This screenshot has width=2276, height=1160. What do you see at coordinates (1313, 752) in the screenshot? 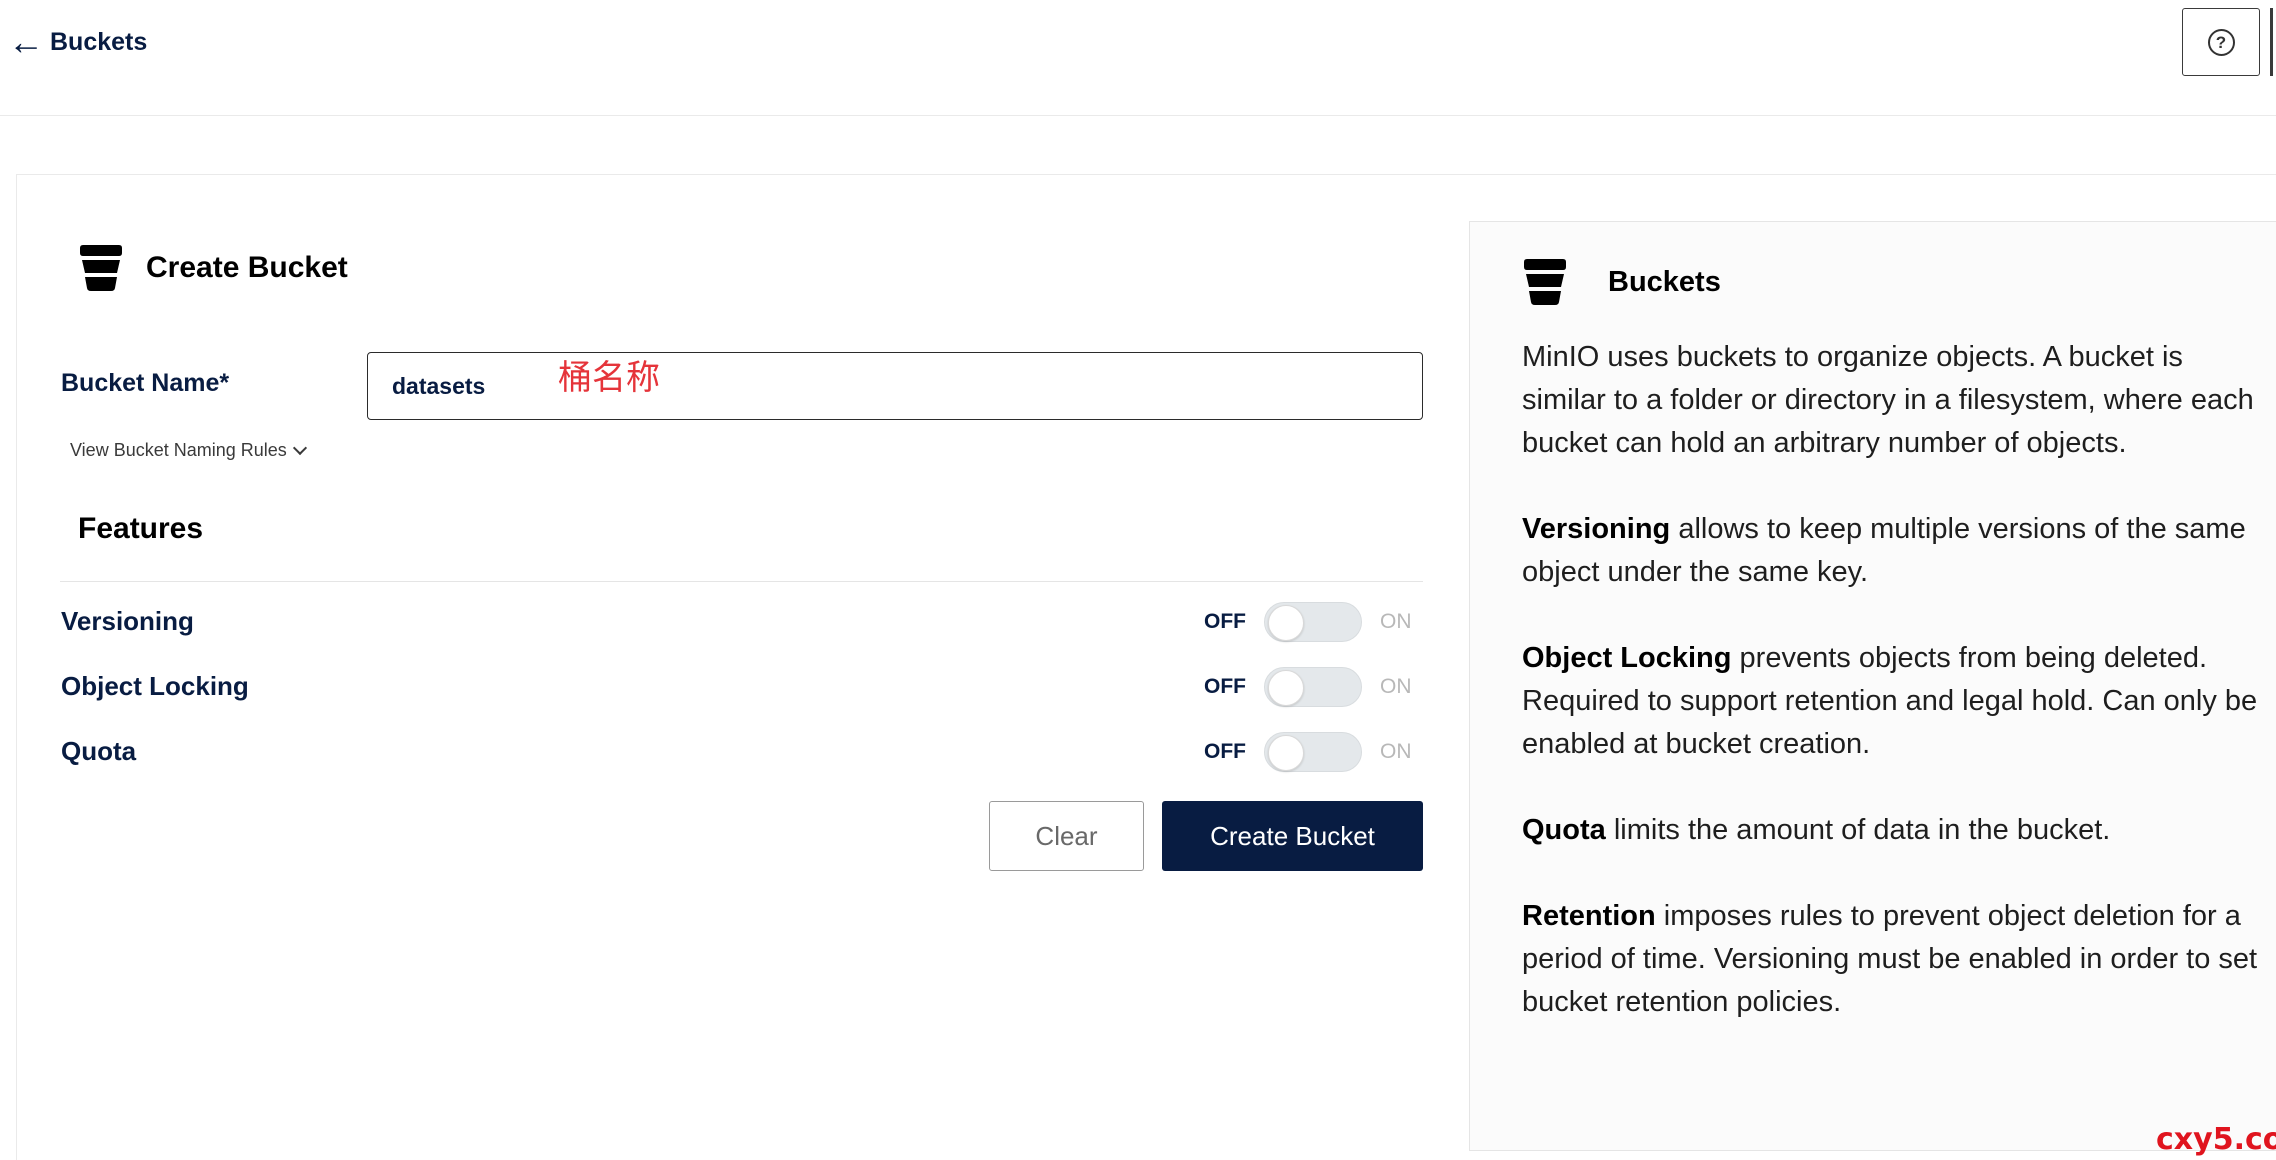
I see `quota-switch` at bounding box center [1313, 752].